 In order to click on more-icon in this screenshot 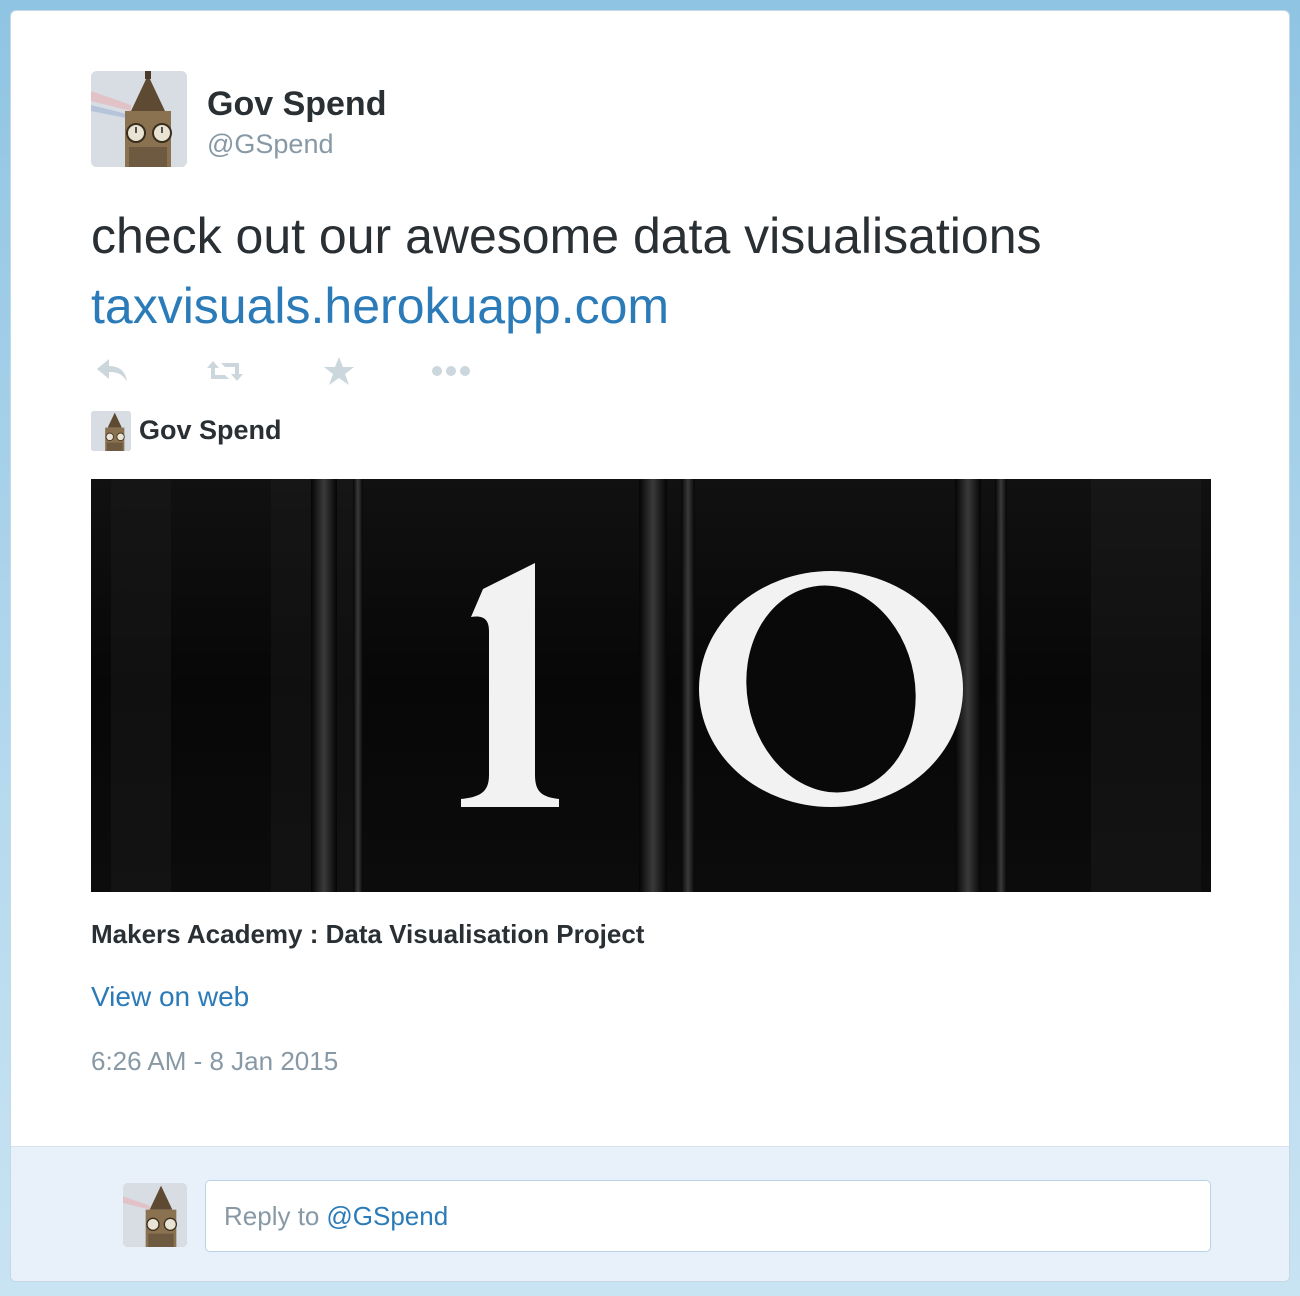, I will do `click(451, 371)`.